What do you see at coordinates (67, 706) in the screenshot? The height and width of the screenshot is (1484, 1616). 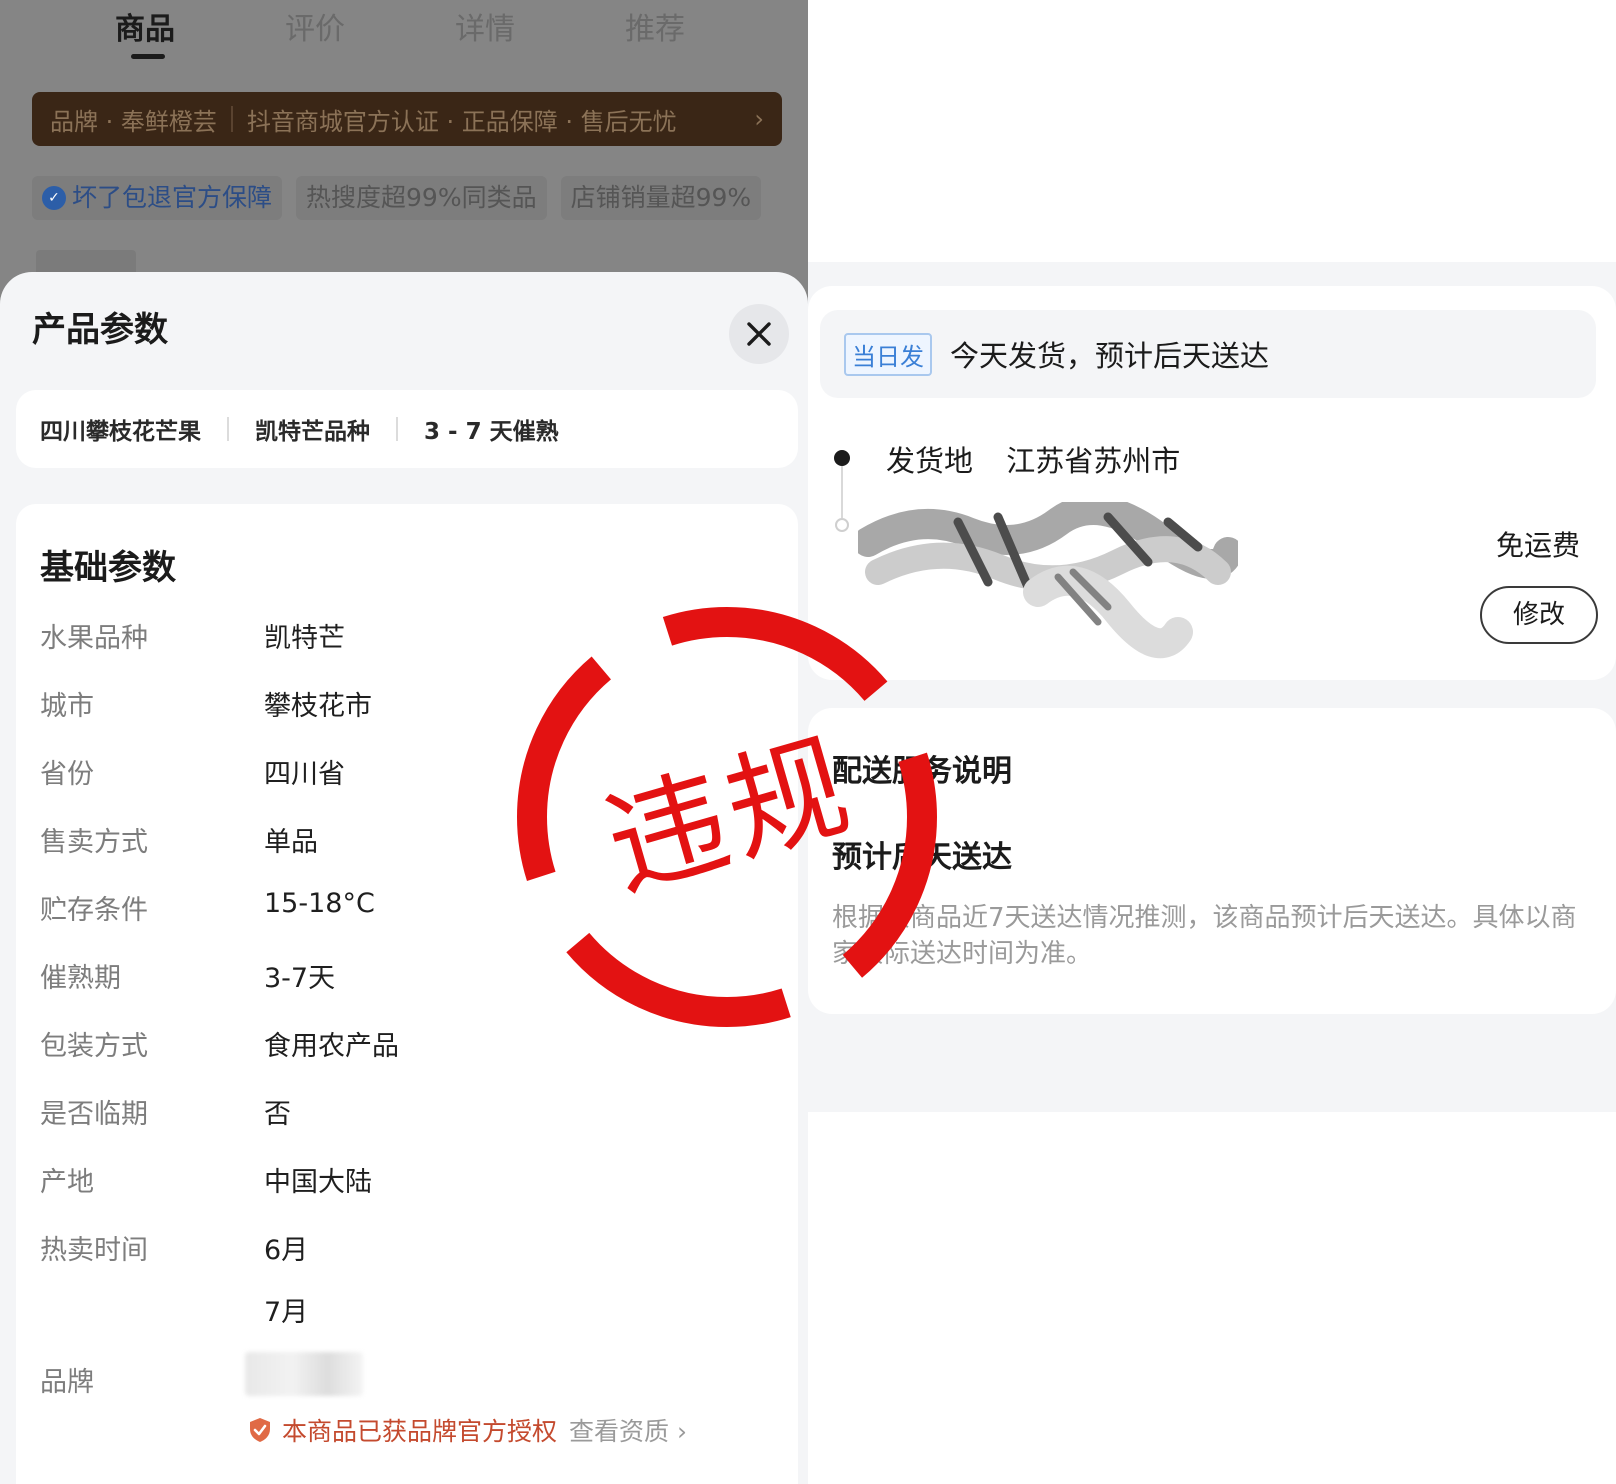 I see `param-label: 城市` at bounding box center [67, 706].